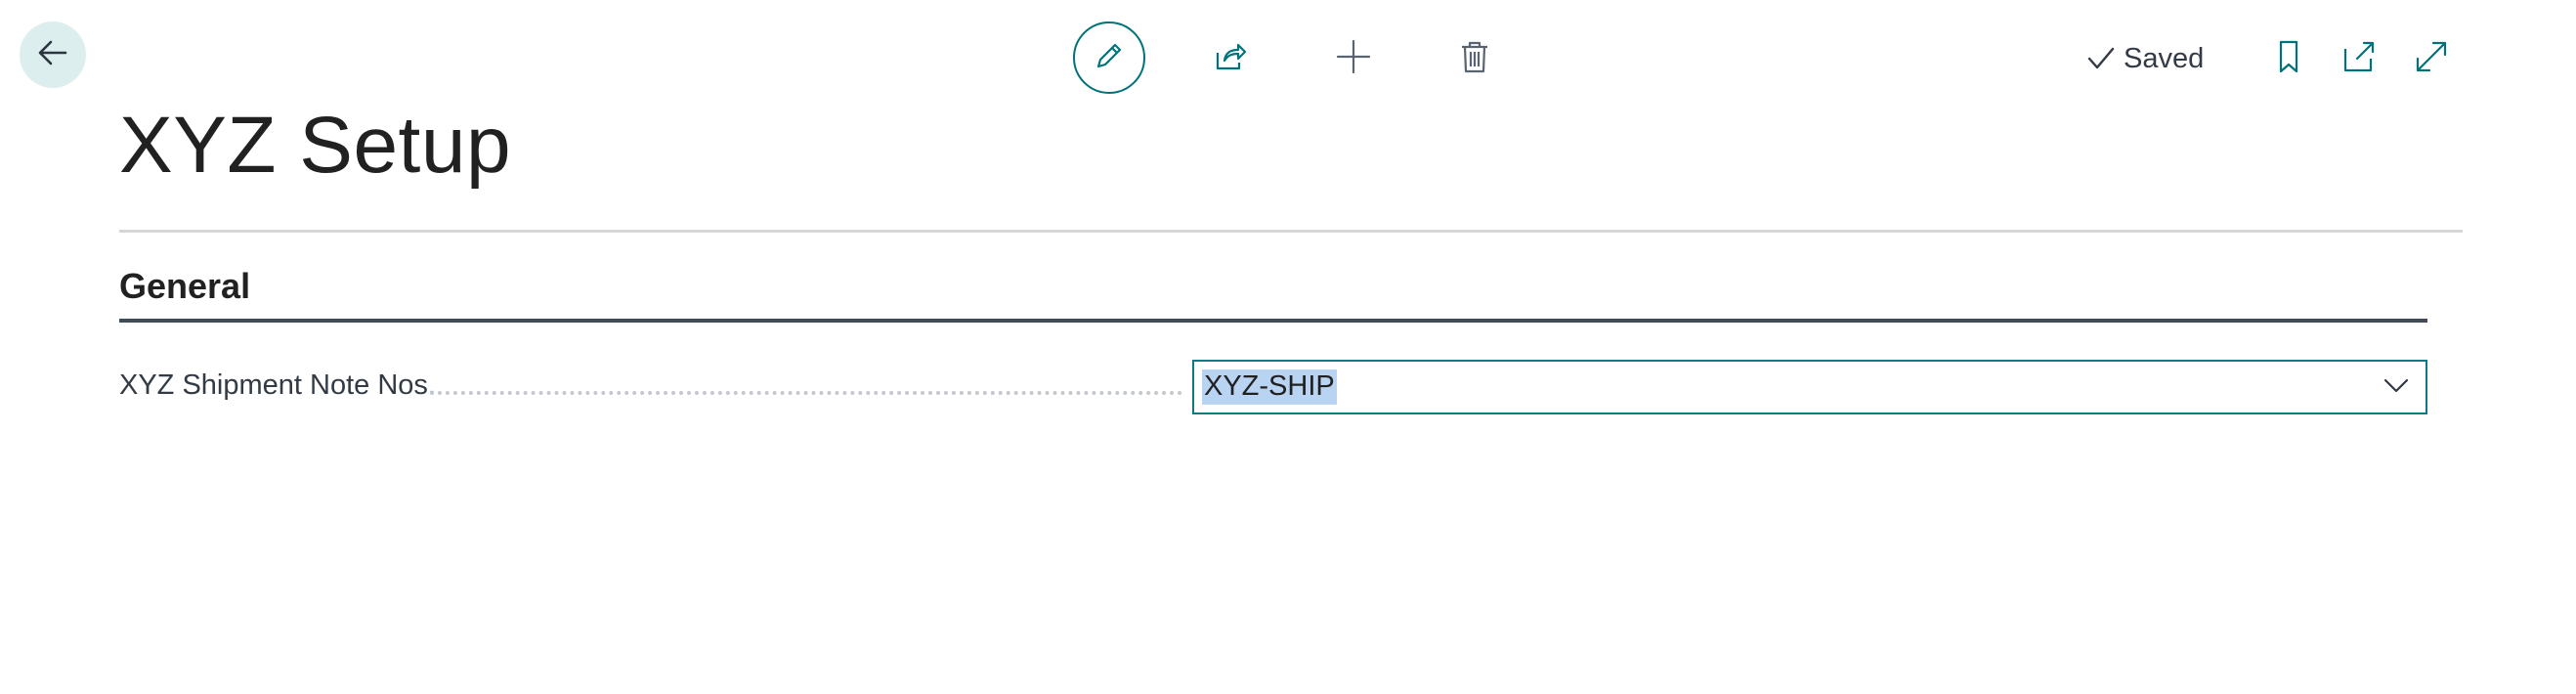 This screenshot has height=694, width=2576. I want to click on bookmark-button, so click(2288, 58).